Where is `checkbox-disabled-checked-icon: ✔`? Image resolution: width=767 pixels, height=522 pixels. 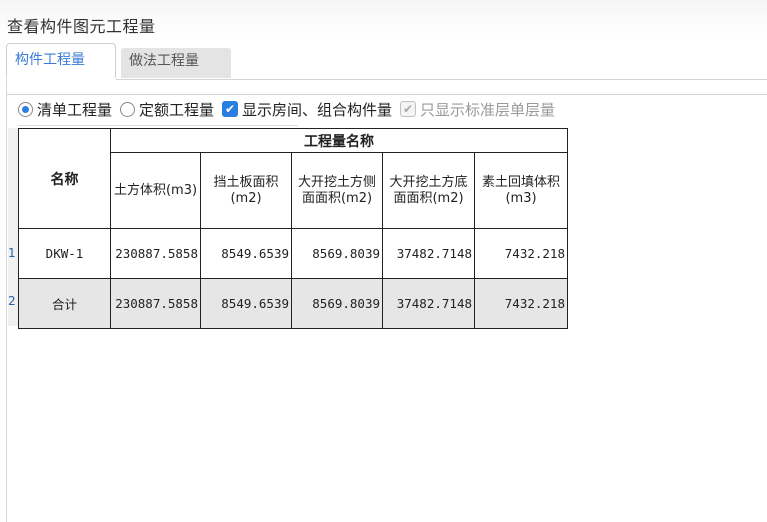 checkbox-disabled-checked-icon: ✔ is located at coordinates (408, 109).